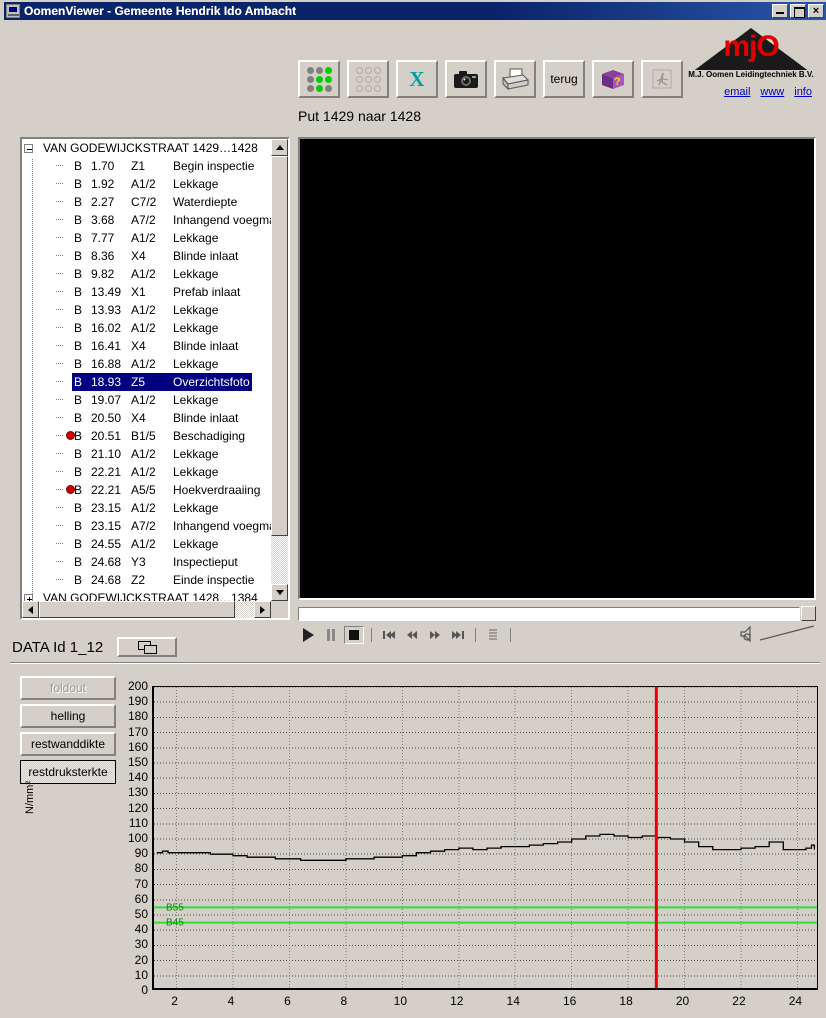  I want to click on print-button, so click(515, 79).